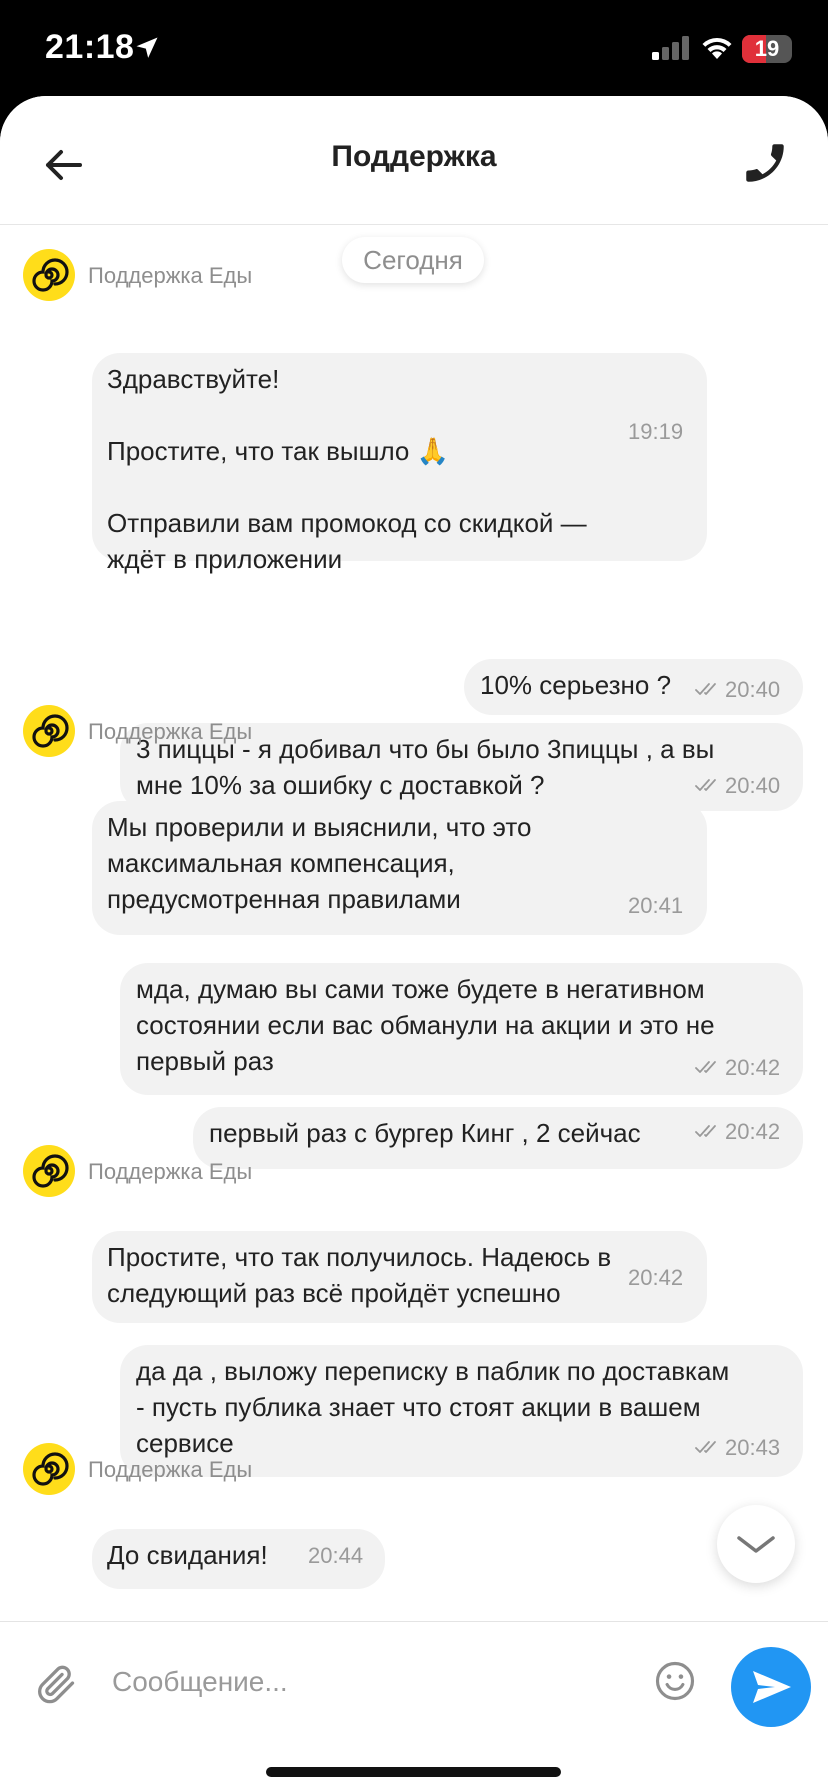  I want to click on message-time: 20:43, so click(753, 1447).